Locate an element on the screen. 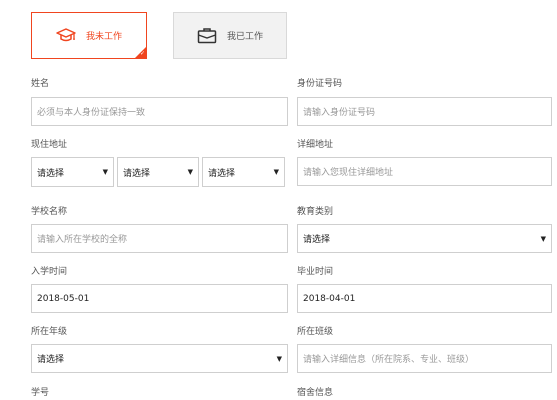 Image resolution: width=557 pixels, height=400 pixels. graduation-date-value: 2018-04-01 is located at coordinates (329, 298).